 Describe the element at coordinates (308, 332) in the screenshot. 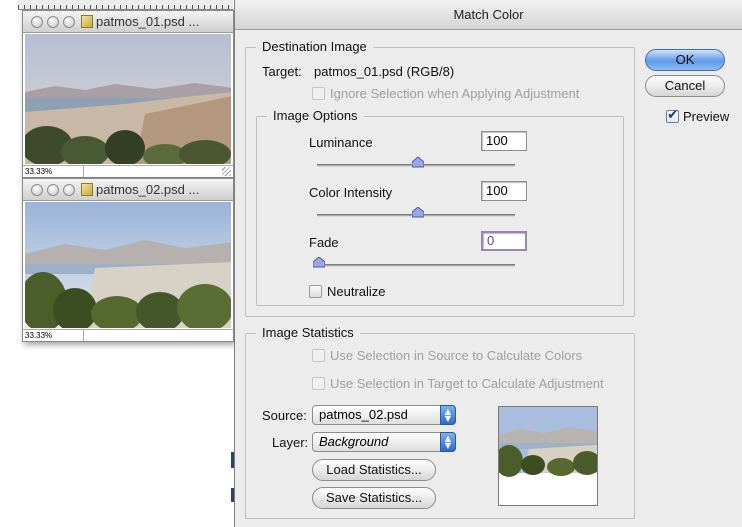

I see `image-statistics-legend: Image Statistics` at that location.